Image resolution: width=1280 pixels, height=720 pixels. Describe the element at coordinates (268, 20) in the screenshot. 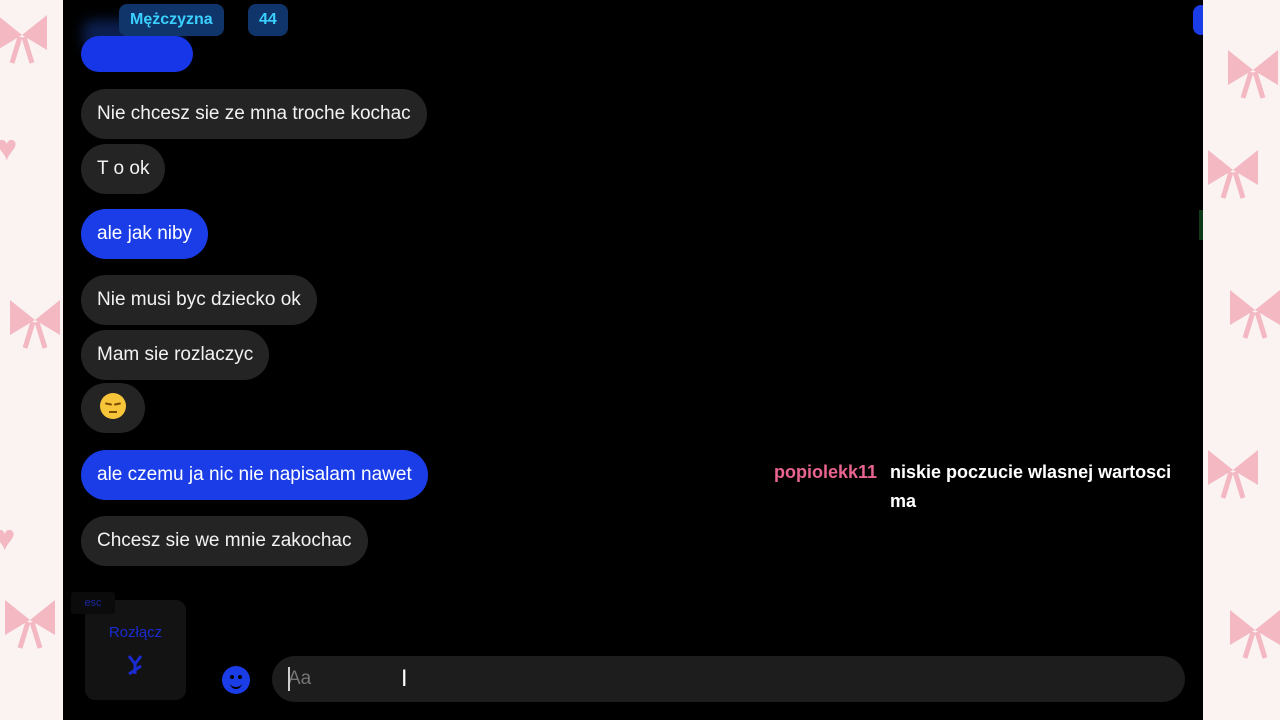

I see `age-badge: 44` at that location.